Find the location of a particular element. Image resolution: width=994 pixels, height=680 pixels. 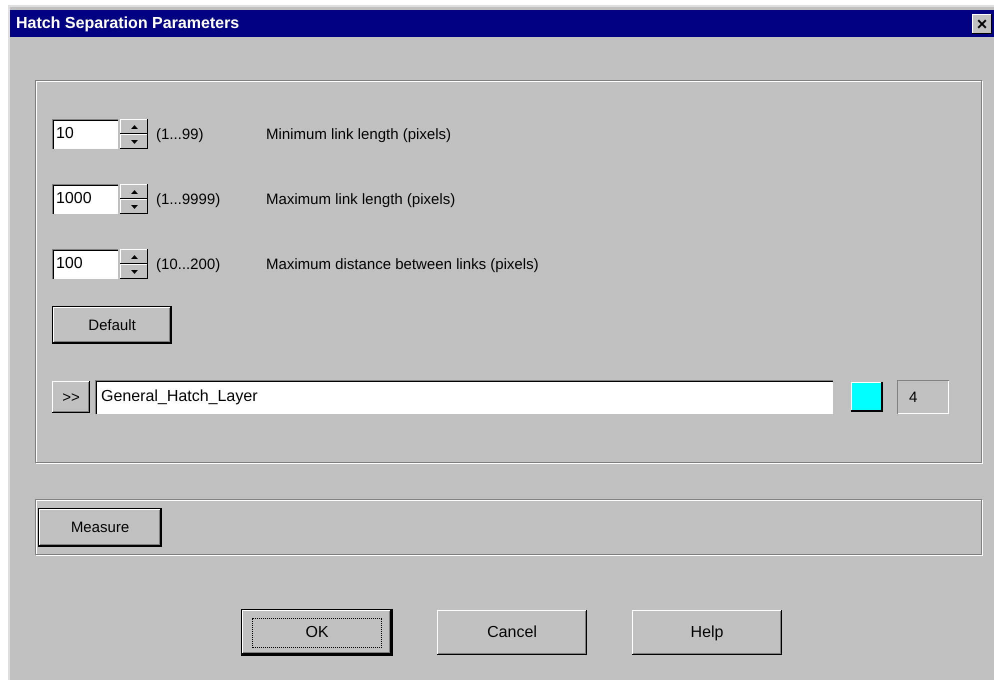

color-swatch is located at coordinates (867, 397).